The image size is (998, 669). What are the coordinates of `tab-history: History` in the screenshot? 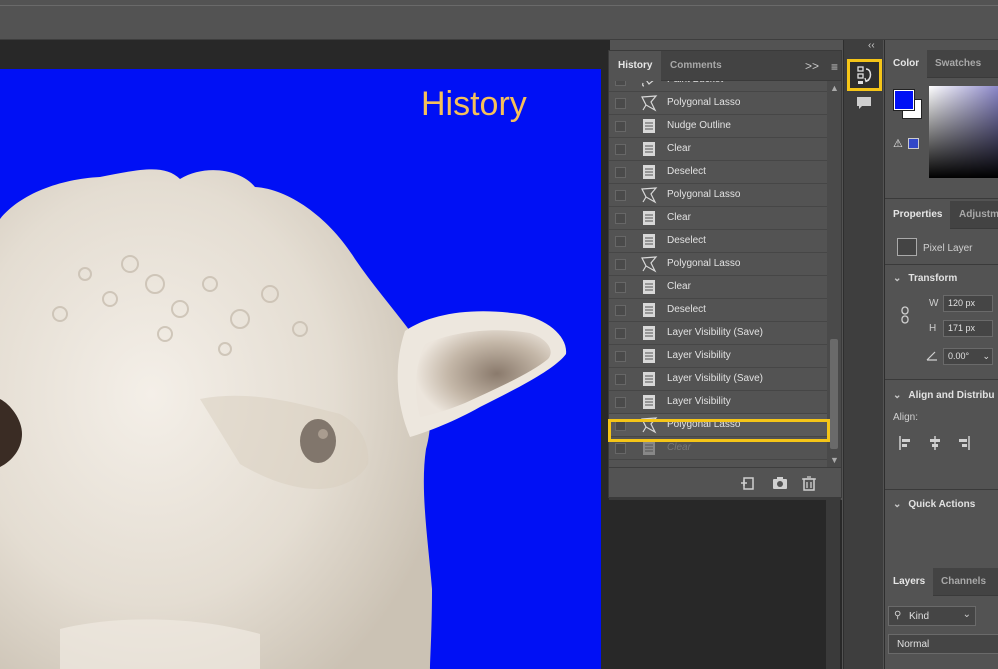 It's located at (635, 66).